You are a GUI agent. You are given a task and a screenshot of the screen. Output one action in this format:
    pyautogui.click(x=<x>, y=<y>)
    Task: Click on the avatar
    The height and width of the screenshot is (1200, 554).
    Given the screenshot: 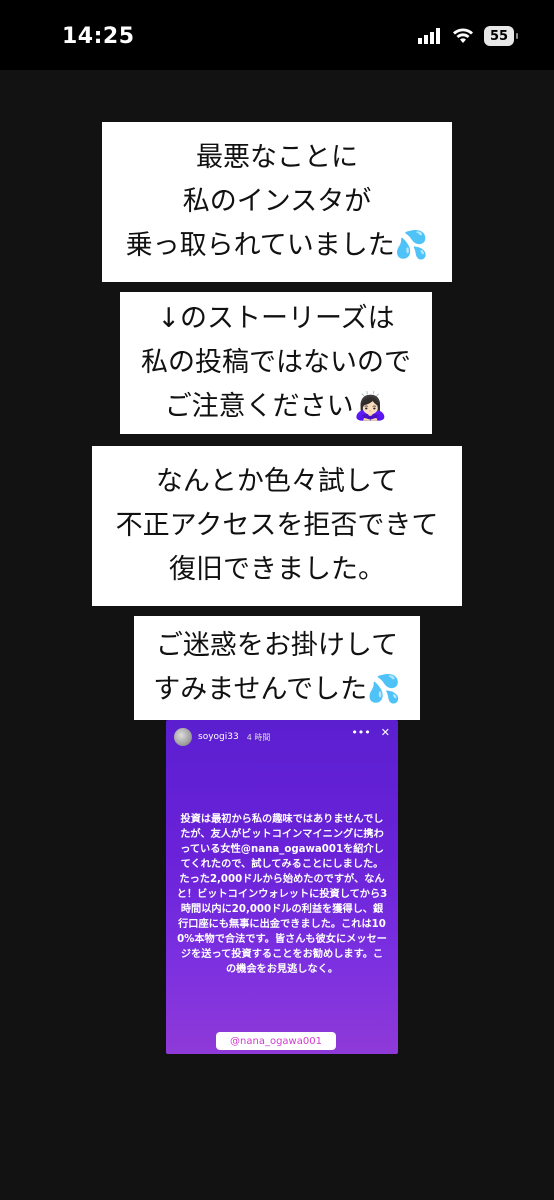 What is the action you would take?
    pyautogui.click(x=183, y=737)
    